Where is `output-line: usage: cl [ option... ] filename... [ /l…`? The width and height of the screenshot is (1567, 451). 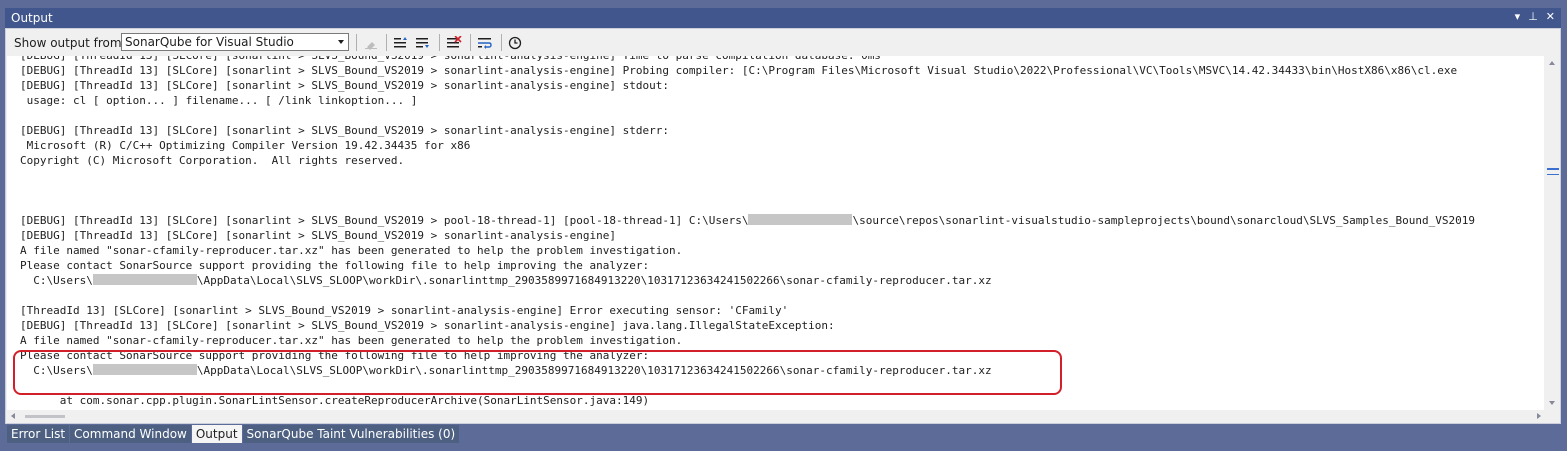
output-line: usage: cl [ option... ] filename... [ /l… is located at coordinates (219, 100).